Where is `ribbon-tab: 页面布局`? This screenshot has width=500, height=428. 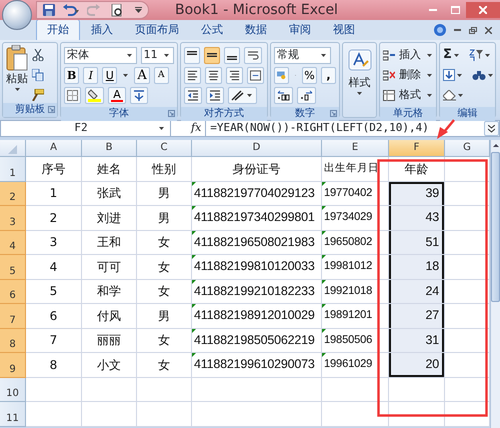
ribbon-tab: 页面布局 is located at coordinates (157, 29).